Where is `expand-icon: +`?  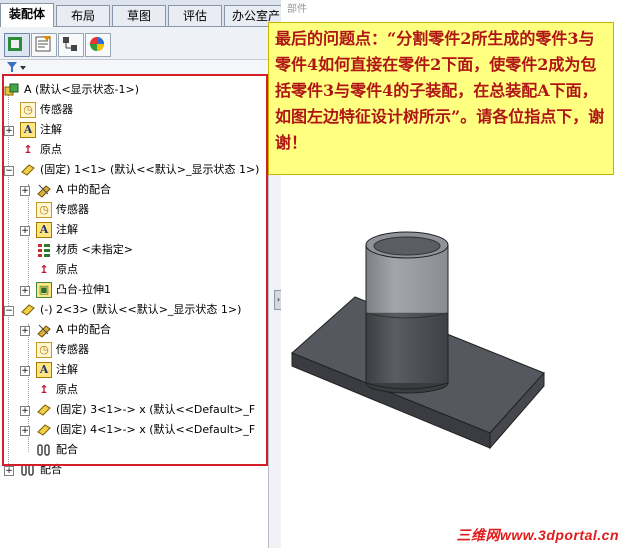
expand-icon: + is located at coordinates (9, 471).